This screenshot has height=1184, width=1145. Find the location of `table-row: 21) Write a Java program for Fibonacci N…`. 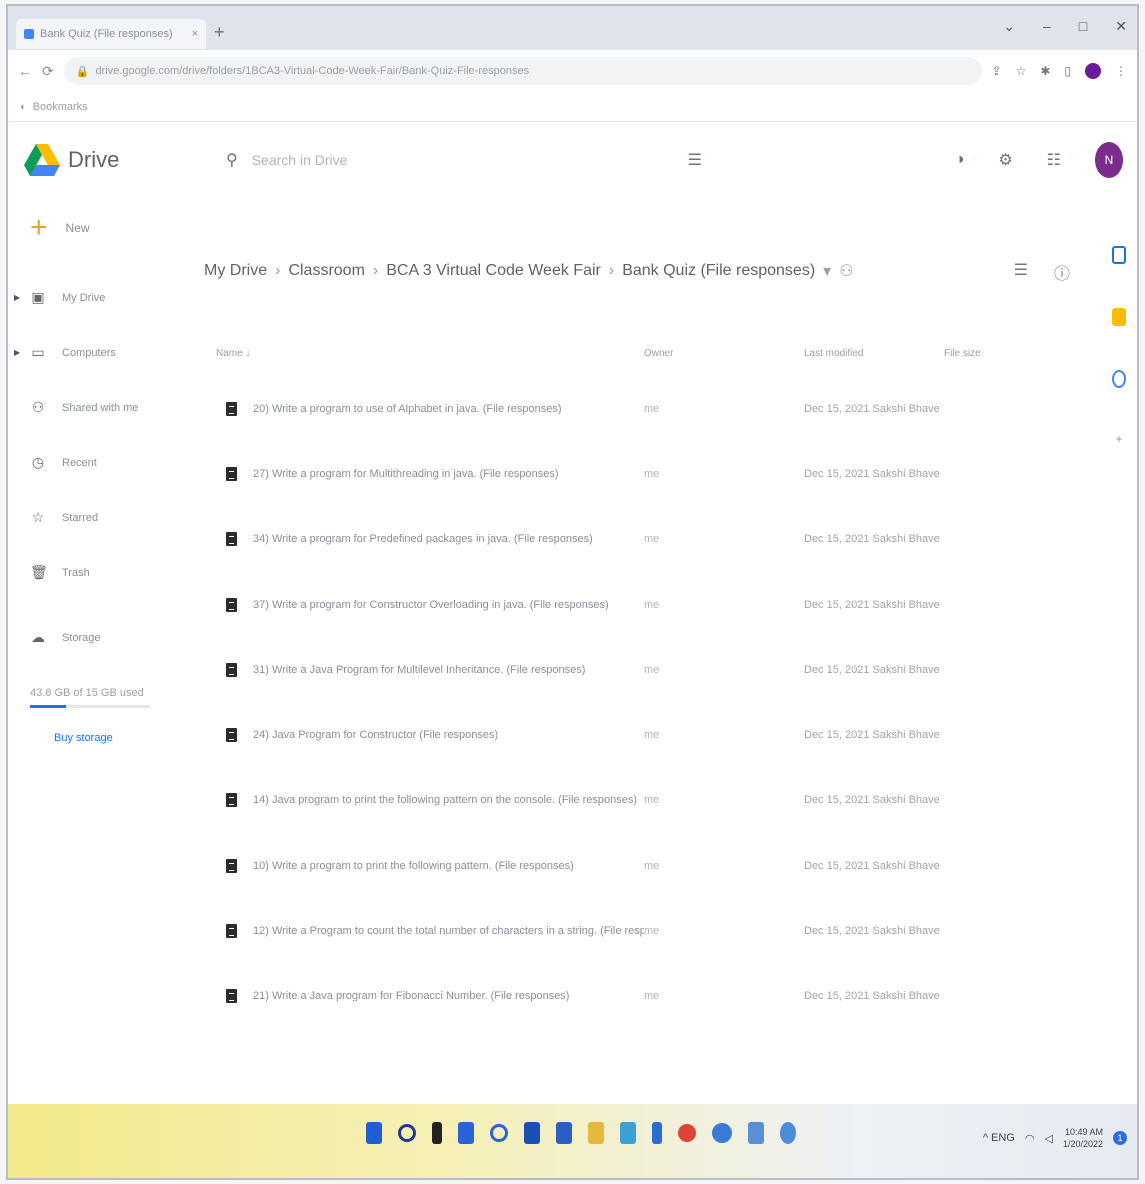

table-row: 21) Write a Java program for Fibonacci N… is located at coordinates (644, 996).